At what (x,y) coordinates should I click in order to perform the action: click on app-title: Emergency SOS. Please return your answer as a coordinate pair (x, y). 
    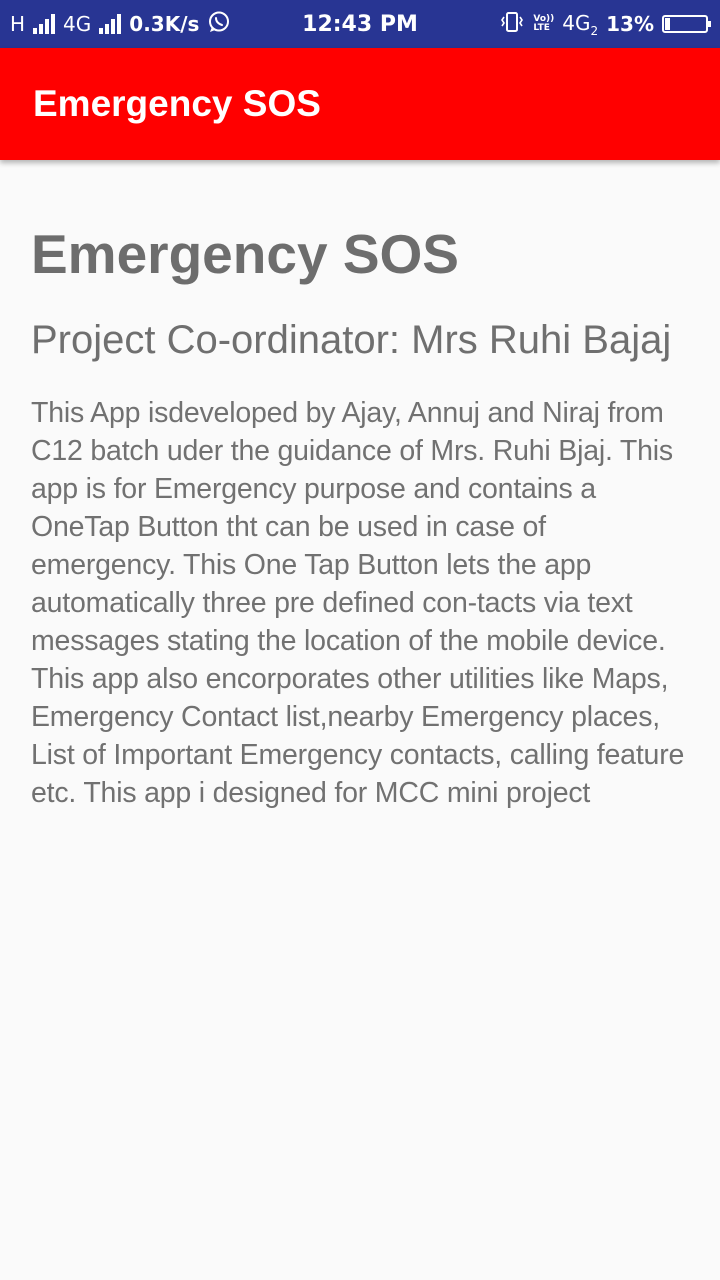
    Looking at the image, I should click on (177, 103).